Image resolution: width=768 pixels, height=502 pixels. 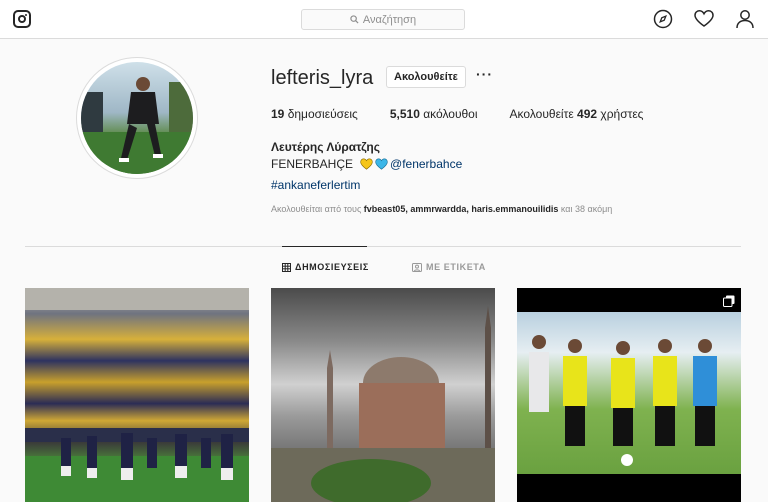 I want to click on search-input: Αναζήτηση, so click(x=383, y=19).